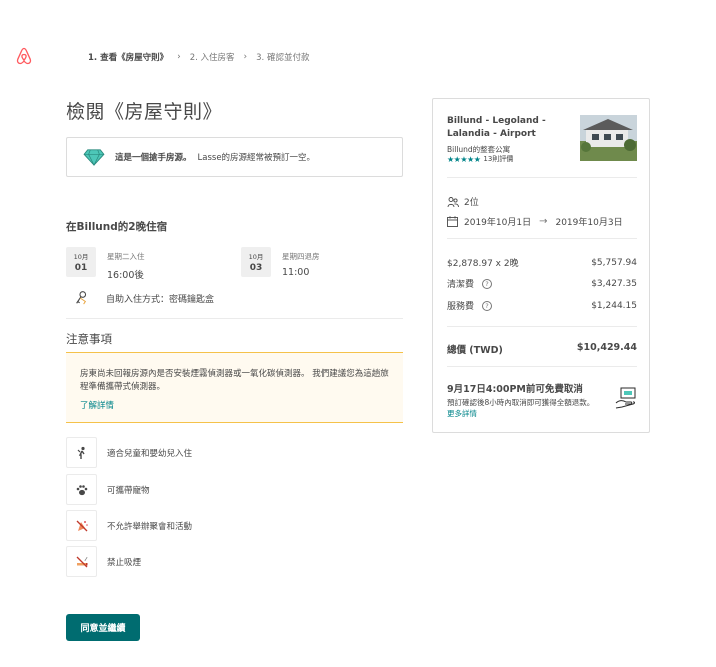 The image size is (716, 667). What do you see at coordinates (301, 256) in the screenshot?
I see `checkout-label: 星期四退房` at bounding box center [301, 256].